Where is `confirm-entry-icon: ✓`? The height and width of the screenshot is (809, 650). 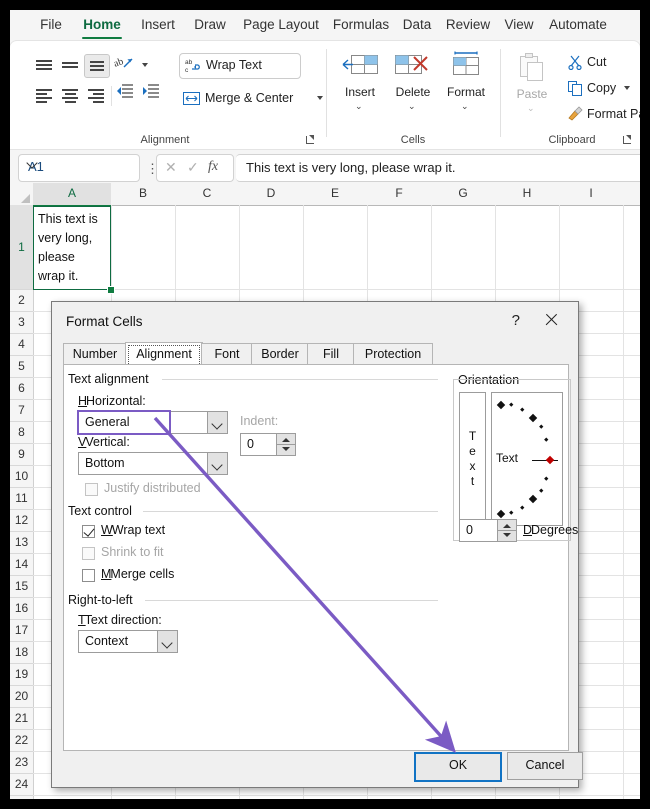 confirm-entry-icon: ✓ is located at coordinates (193, 167).